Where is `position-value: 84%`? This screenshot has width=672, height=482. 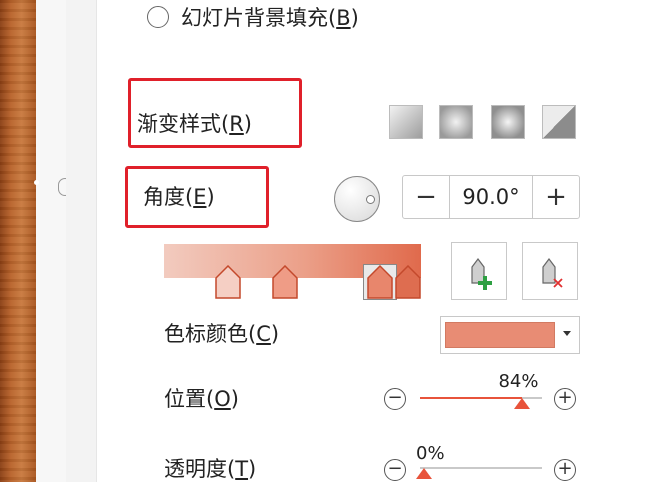 position-value: 84% is located at coordinates (518, 381).